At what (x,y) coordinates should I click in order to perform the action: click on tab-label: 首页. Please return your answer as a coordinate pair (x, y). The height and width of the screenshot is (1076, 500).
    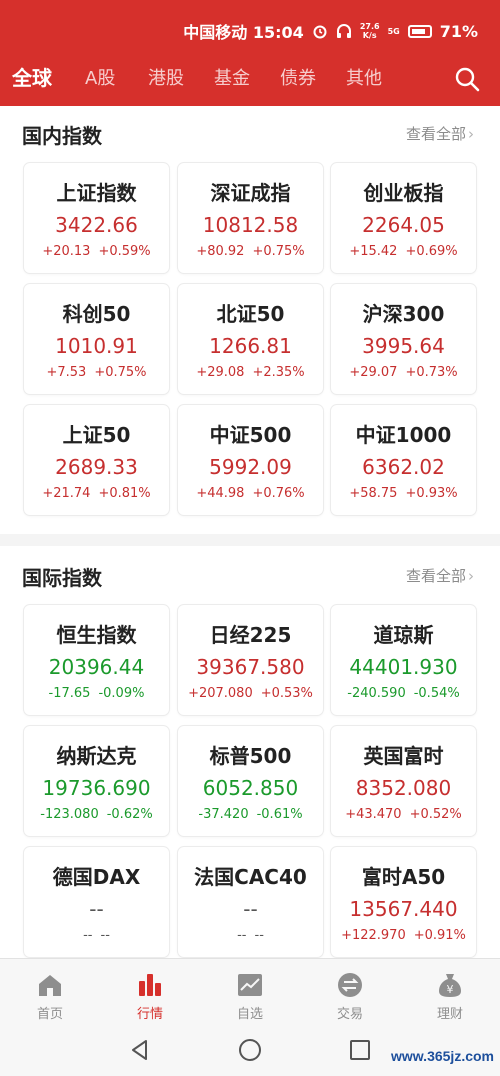
    Looking at the image, I should click on (49, 1014).